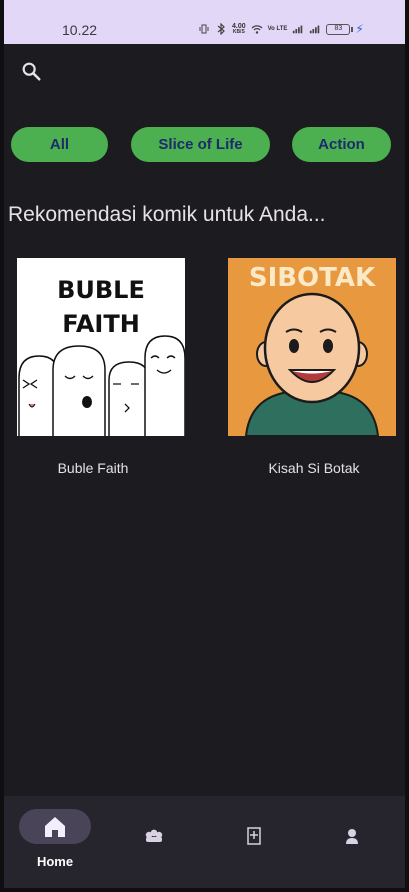 The height and width of the screenshot is (892, 409). I want to click on wifi-icon, so click(257, 29).